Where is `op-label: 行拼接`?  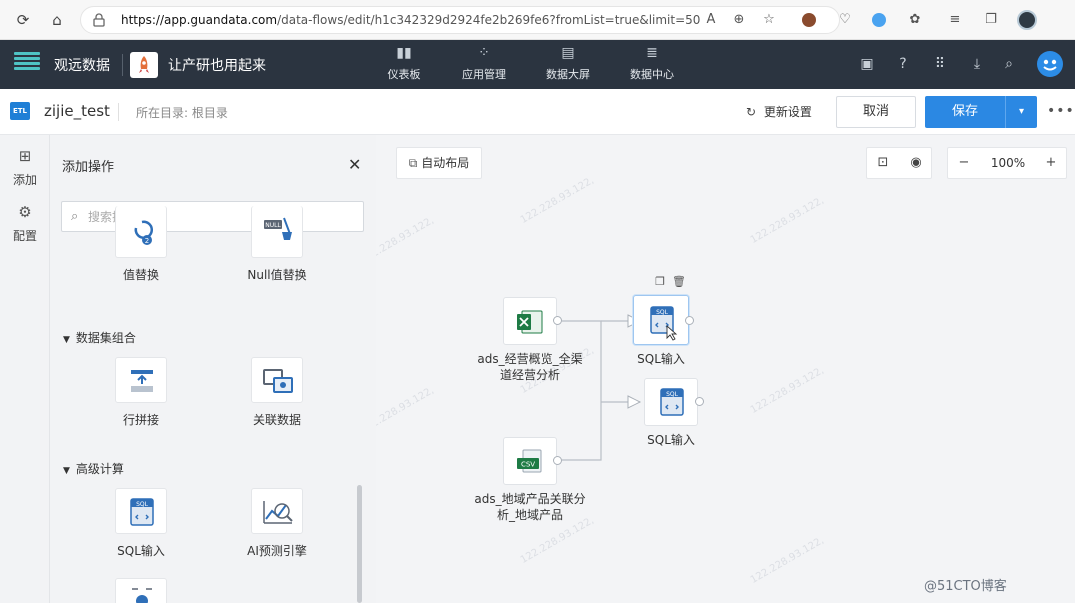 op-label: 行拼接 is located at coordinates (140, 420).